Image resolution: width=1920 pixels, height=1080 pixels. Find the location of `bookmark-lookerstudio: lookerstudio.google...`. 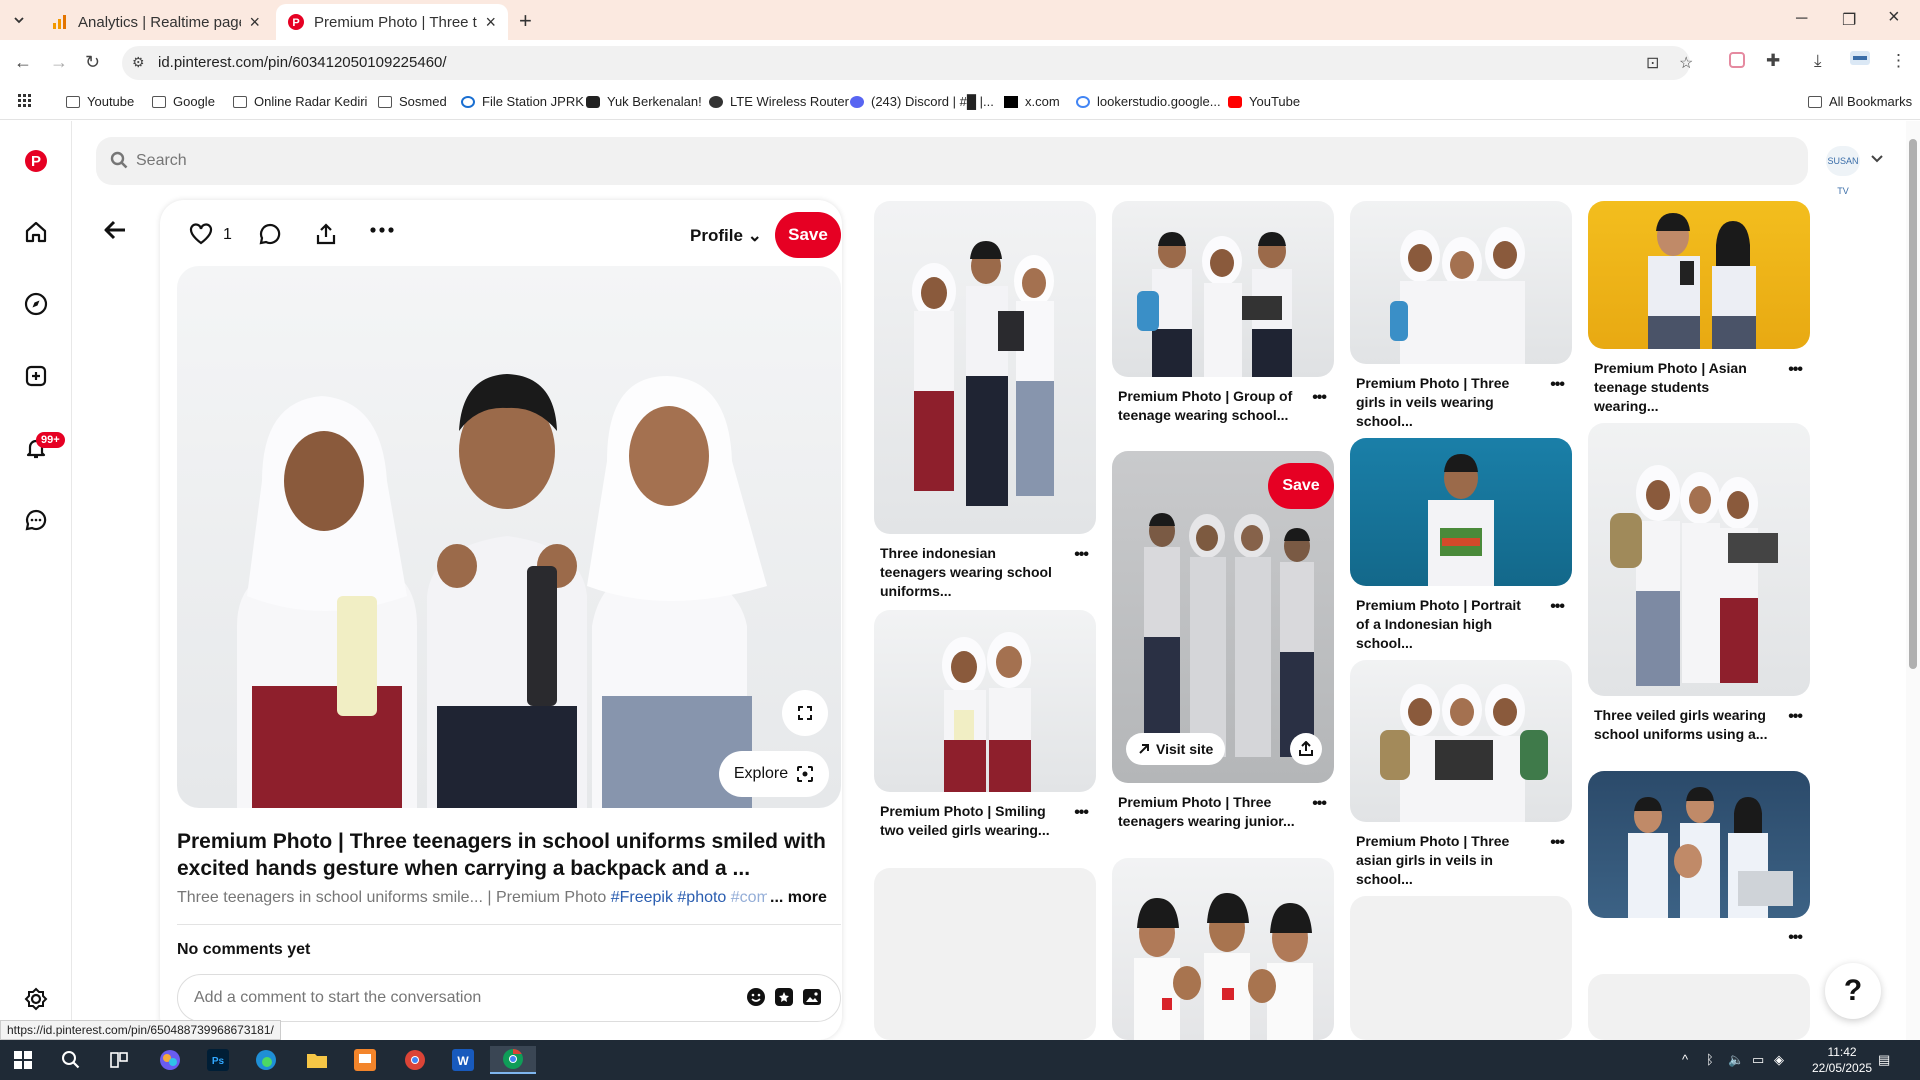

bookmark-lookerstudio: lookerstudio.google... is located at coordinates (1148, 101).